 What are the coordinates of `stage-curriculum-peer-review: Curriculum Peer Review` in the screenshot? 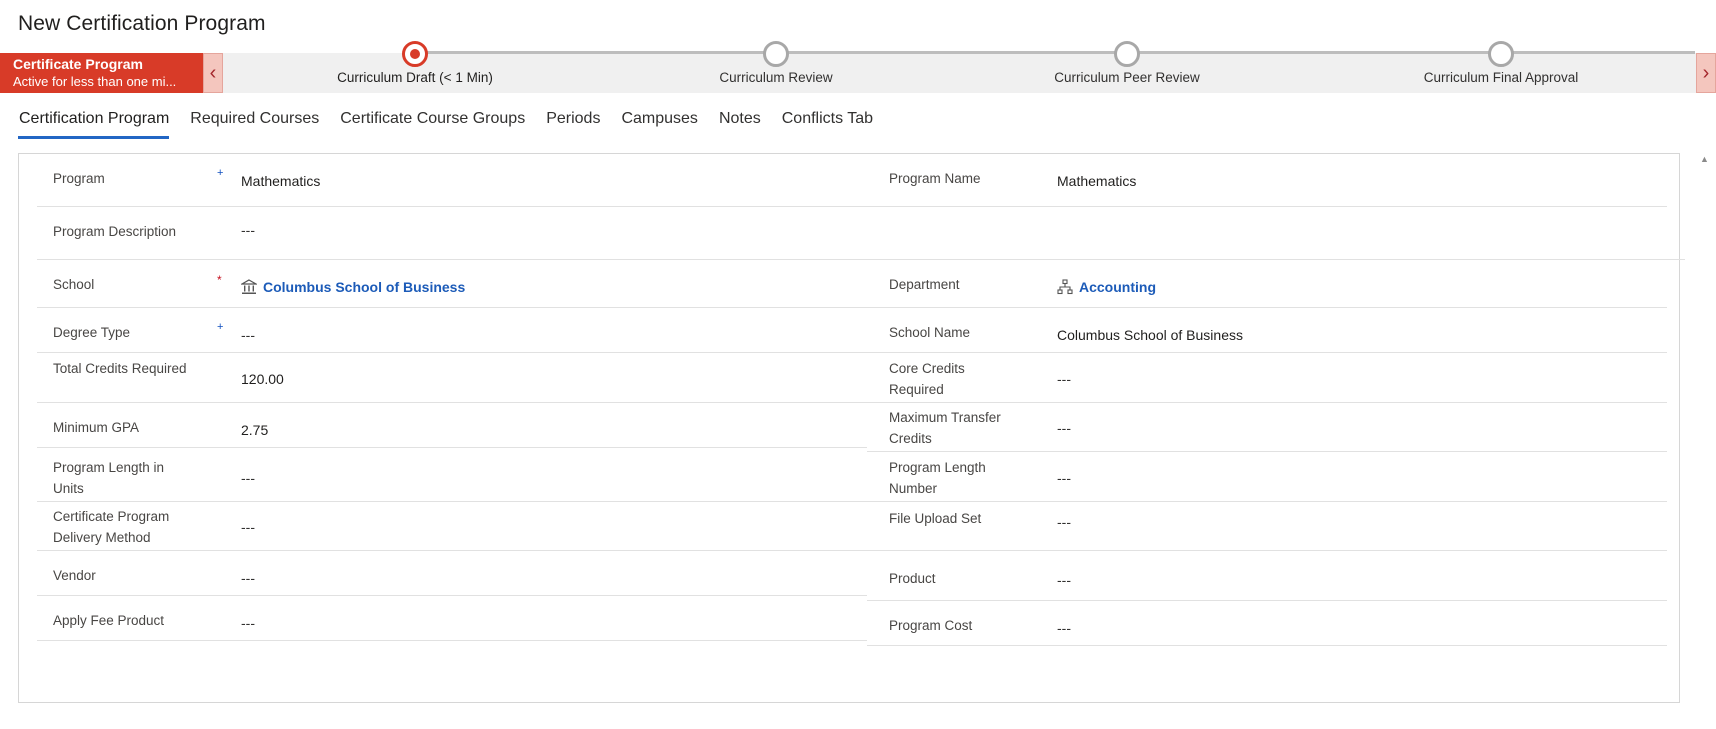 It's located at (1127, 67).